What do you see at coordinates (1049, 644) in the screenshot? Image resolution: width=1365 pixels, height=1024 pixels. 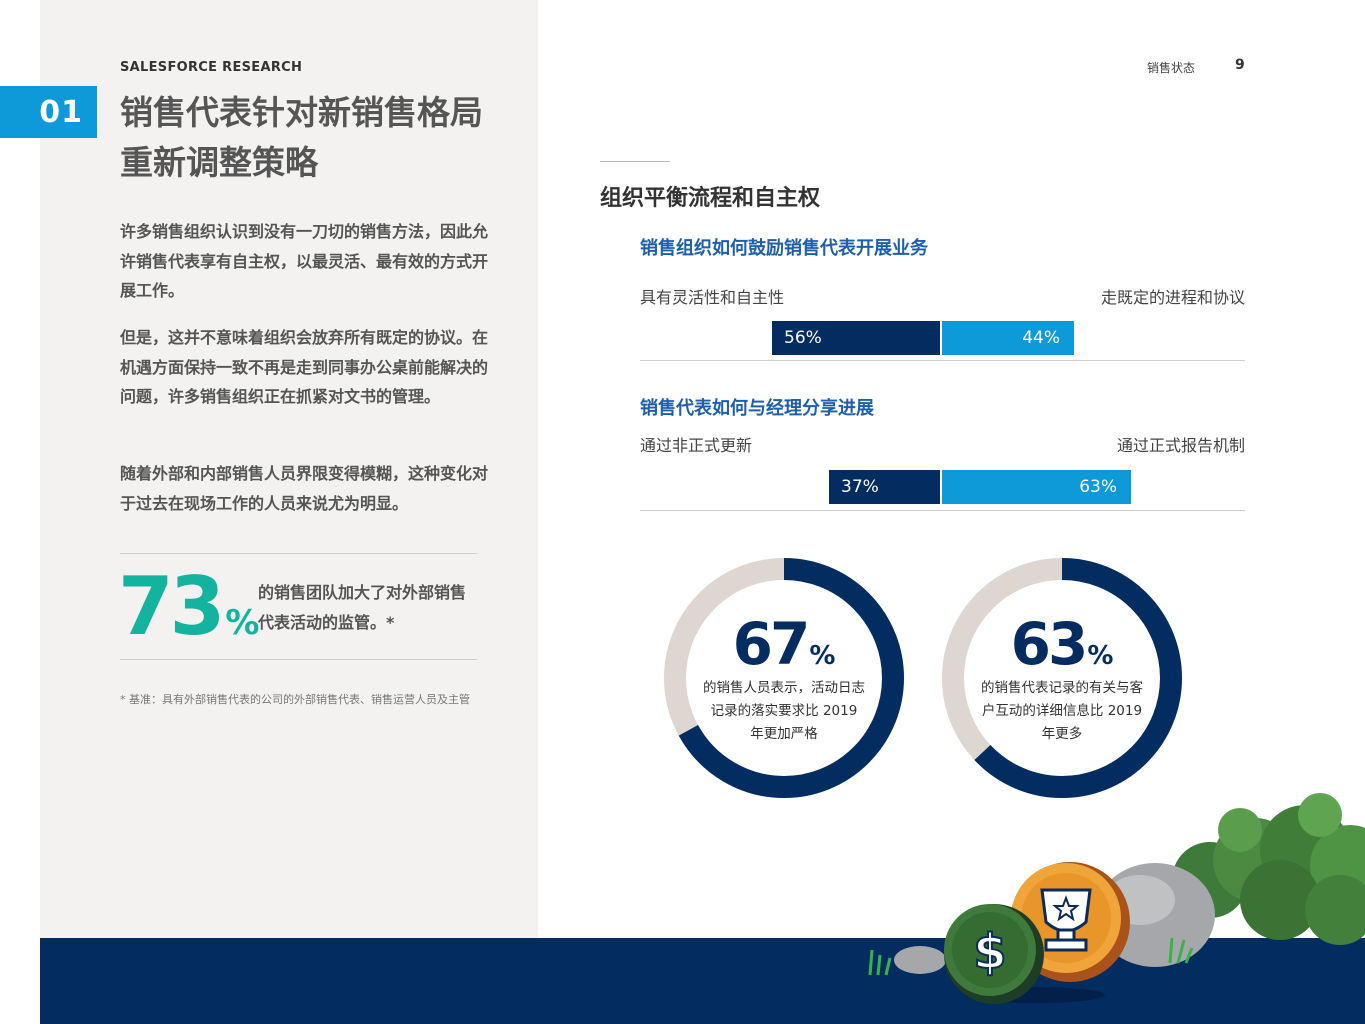 I see `donut2-number: 63` at bounding box center [1049, 644].